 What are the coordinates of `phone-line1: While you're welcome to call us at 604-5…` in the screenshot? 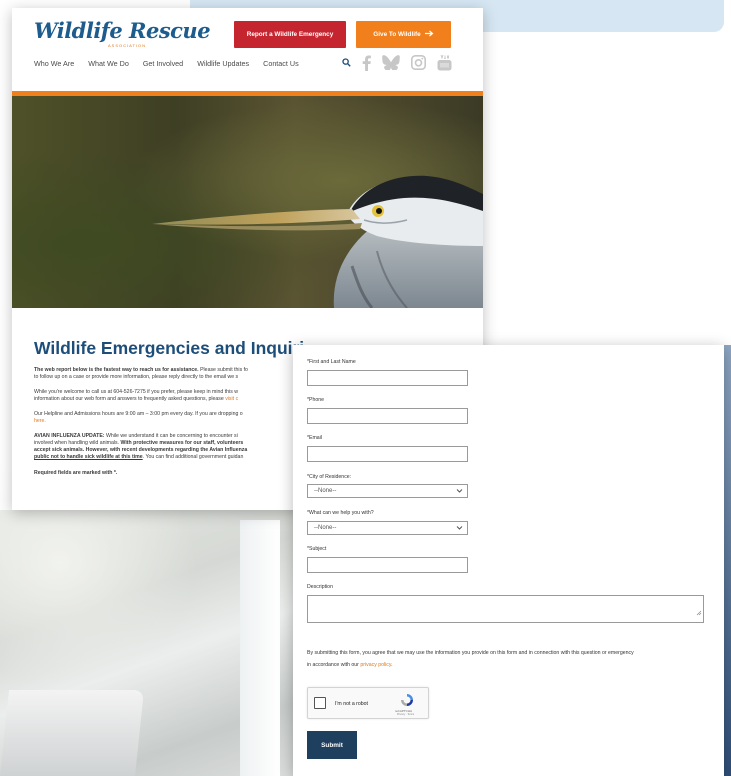 It's located at (136, 392).